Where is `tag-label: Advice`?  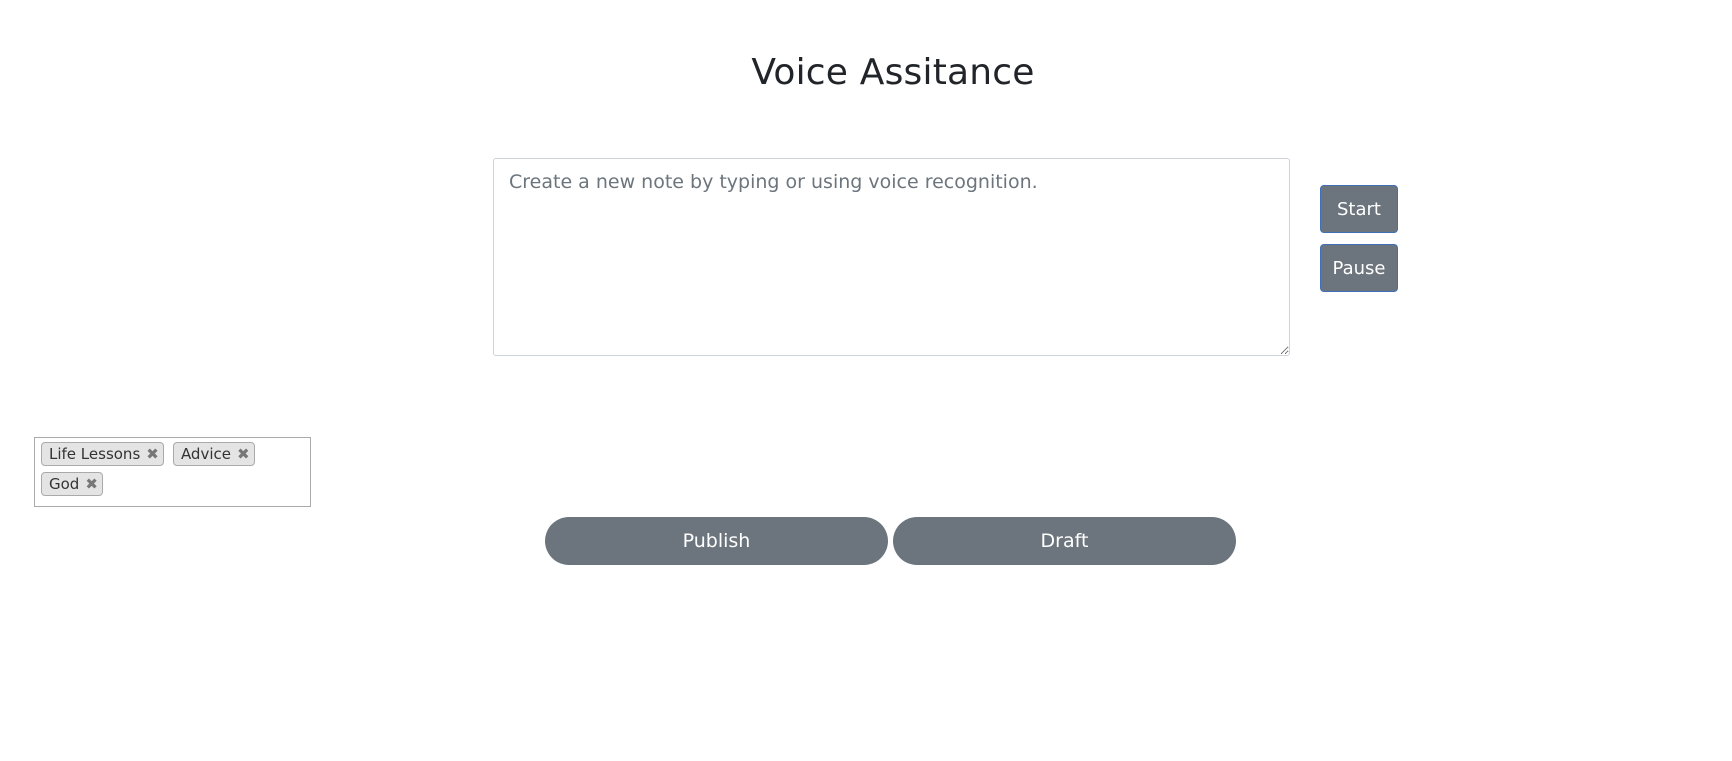 tag-label: Advice is located at coordinates (205, 454).